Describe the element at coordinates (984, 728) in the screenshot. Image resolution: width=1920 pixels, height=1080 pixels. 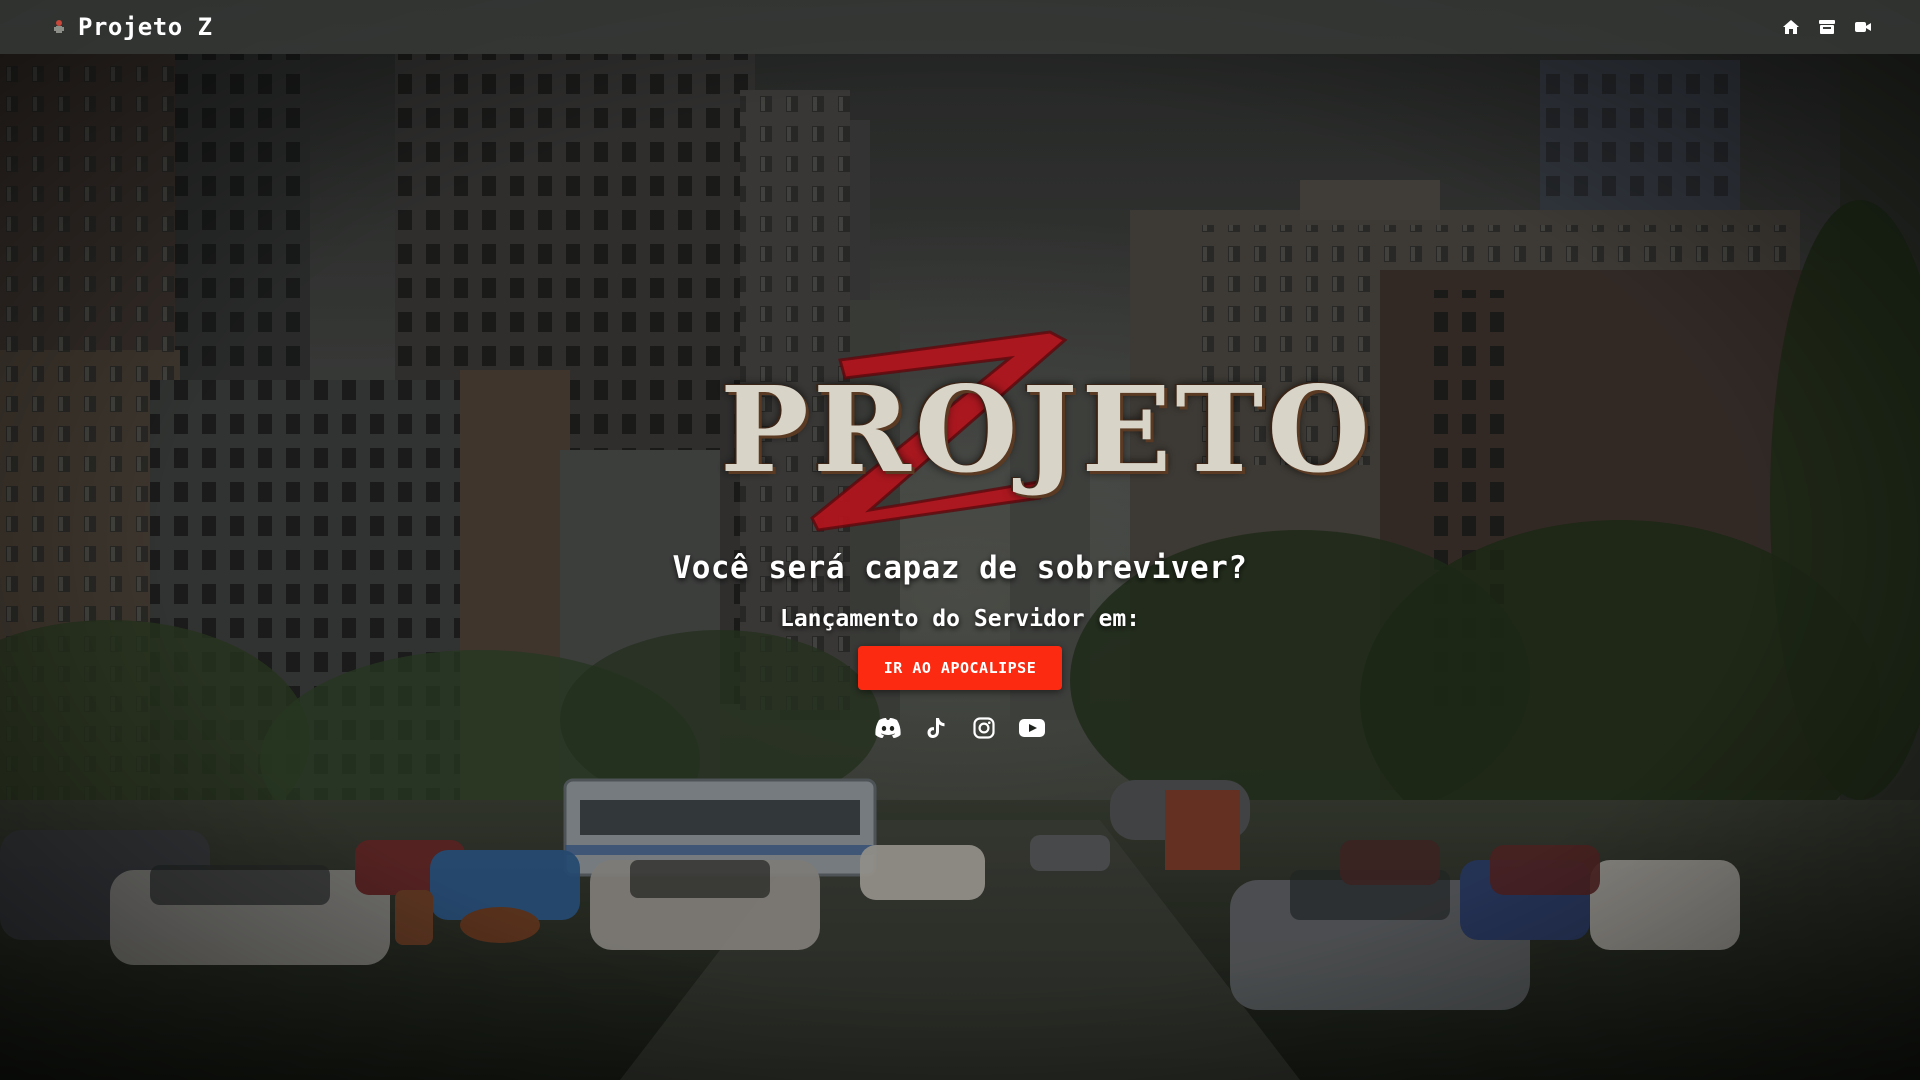
I see `instagram-icon` at that location.